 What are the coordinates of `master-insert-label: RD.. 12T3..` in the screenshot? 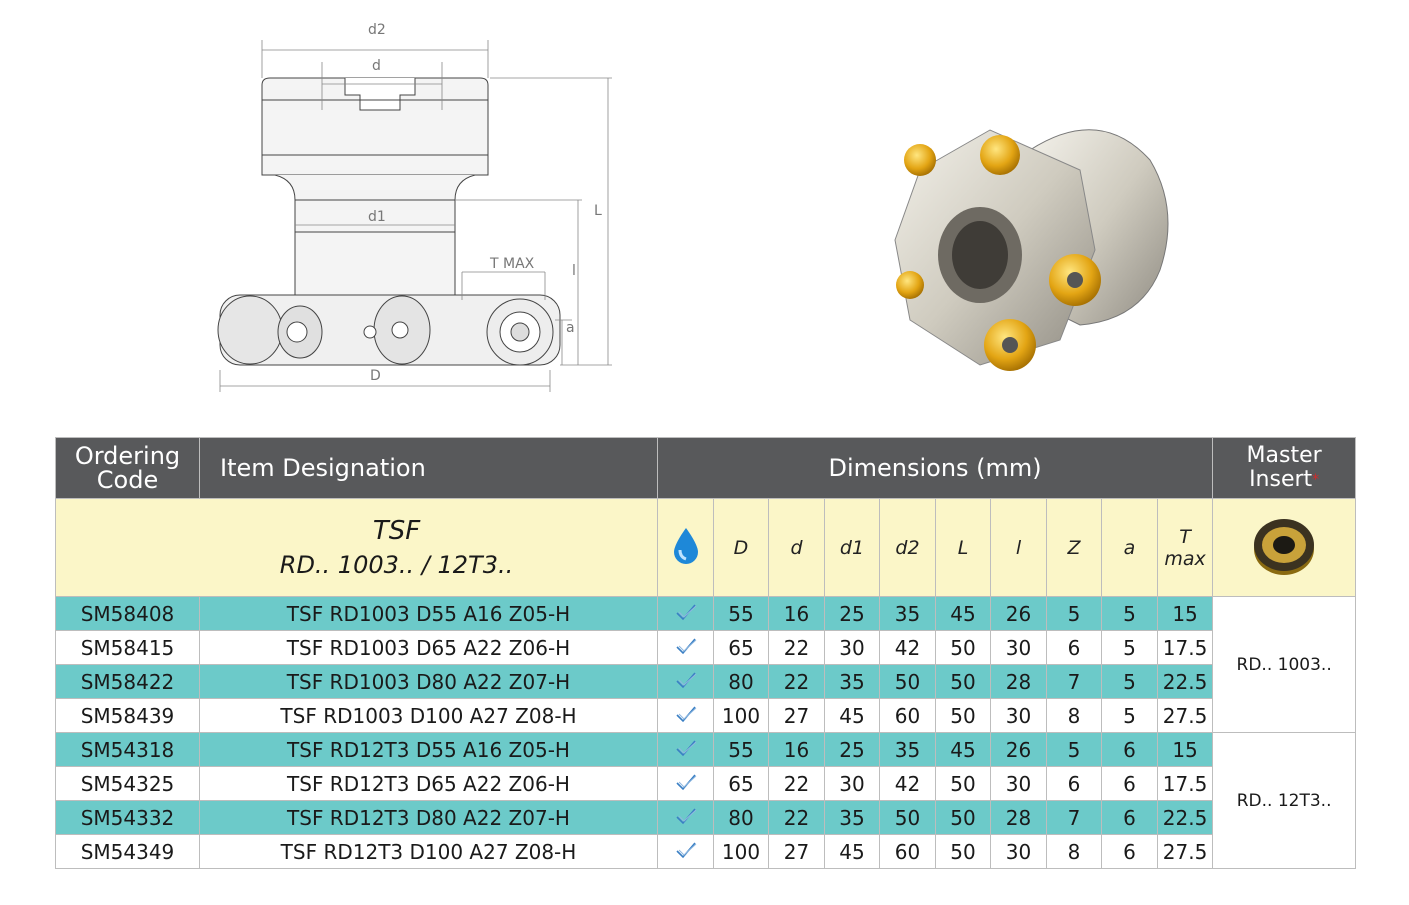 It's located at (1284, 800).